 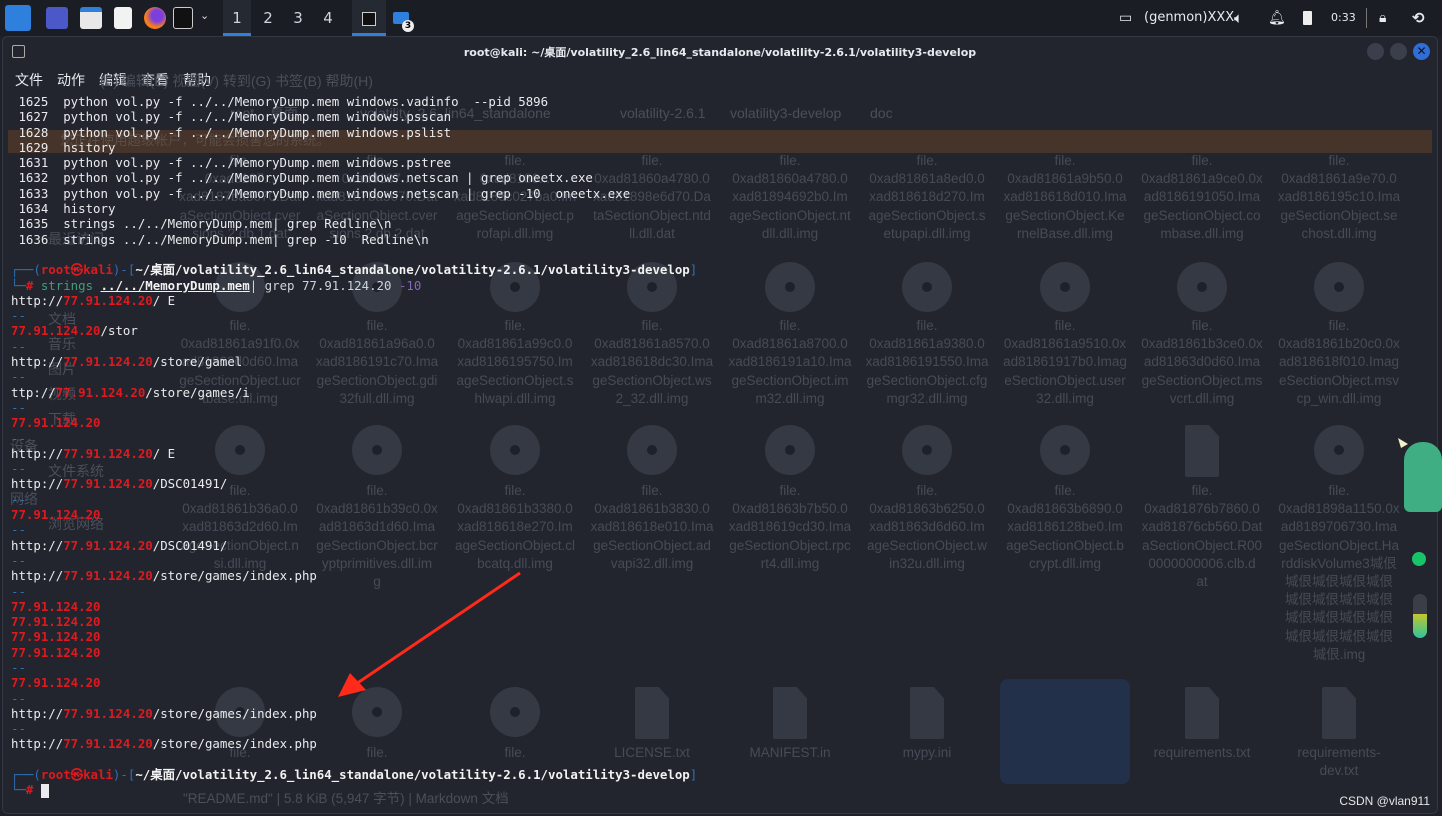 What do you see at coordinates (1419, 481) in the screenshot?
I see `dinosaur-mascot-icon` at bounding box center [1419, 481].